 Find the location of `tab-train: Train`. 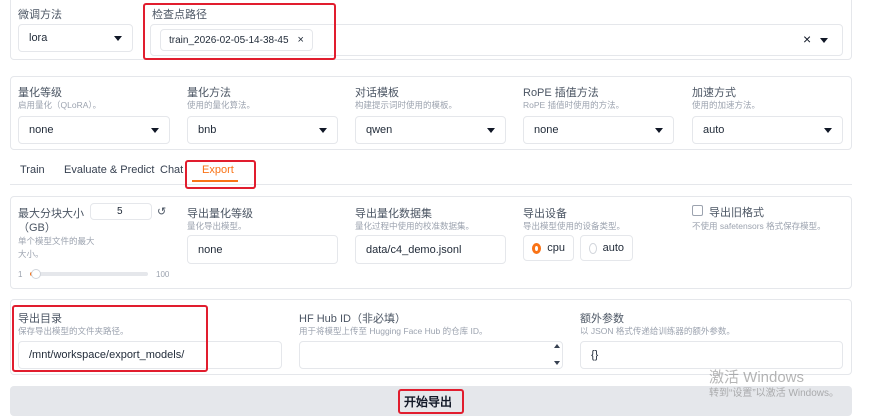

tab-train: Train is located at coordinates (32, 170).